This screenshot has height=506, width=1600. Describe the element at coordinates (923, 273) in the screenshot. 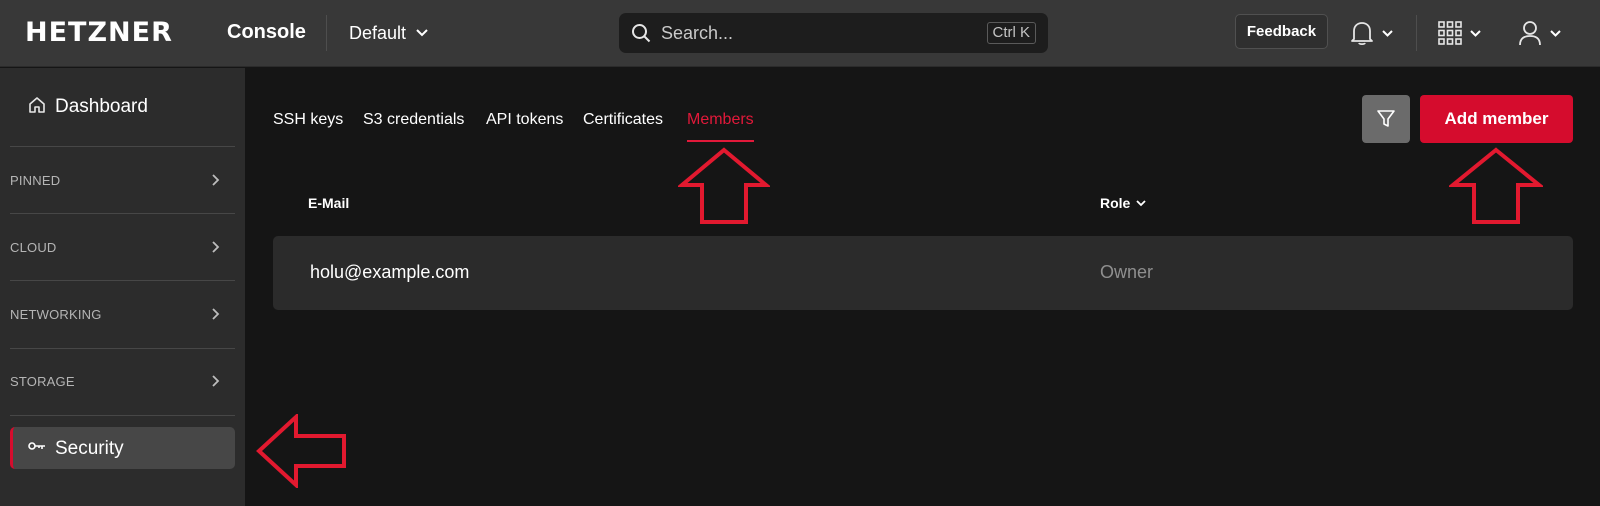

I see `table-row: holu@example.com Owner` at that location.